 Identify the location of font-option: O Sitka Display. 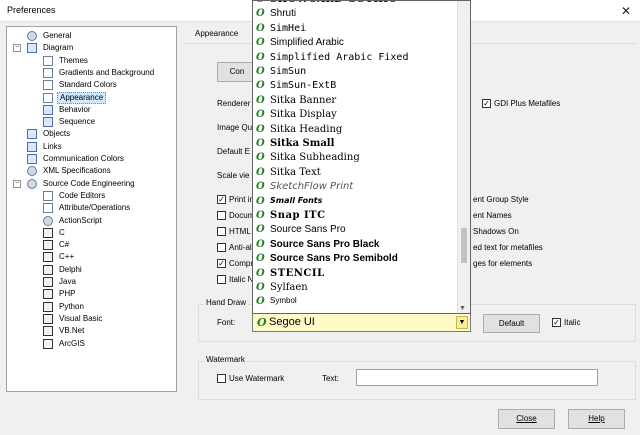
(355, 115).